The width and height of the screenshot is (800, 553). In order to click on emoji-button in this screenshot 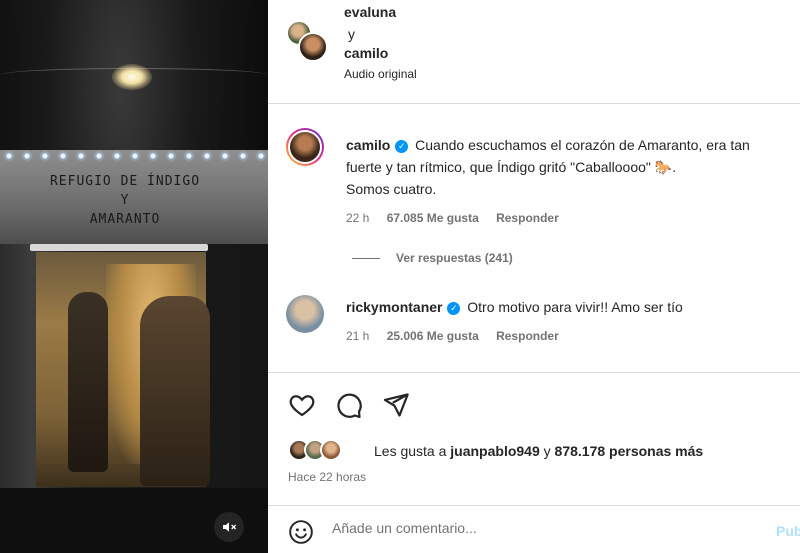, I will do `click(301, 532)`.